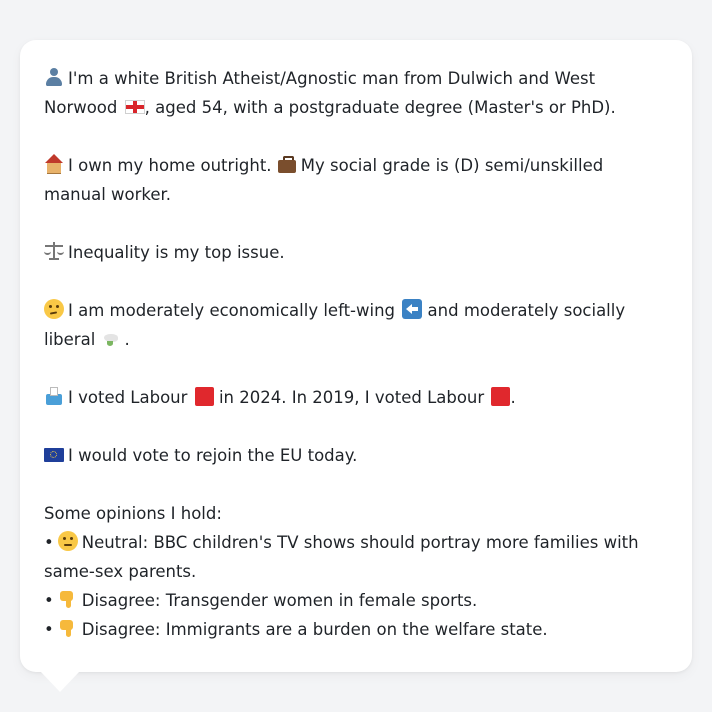 The width and height of the screenshot is (712, 712). Describe the element at coordinates (54, 309) in the screenshot. I see `thinking-face-icon` at that location.